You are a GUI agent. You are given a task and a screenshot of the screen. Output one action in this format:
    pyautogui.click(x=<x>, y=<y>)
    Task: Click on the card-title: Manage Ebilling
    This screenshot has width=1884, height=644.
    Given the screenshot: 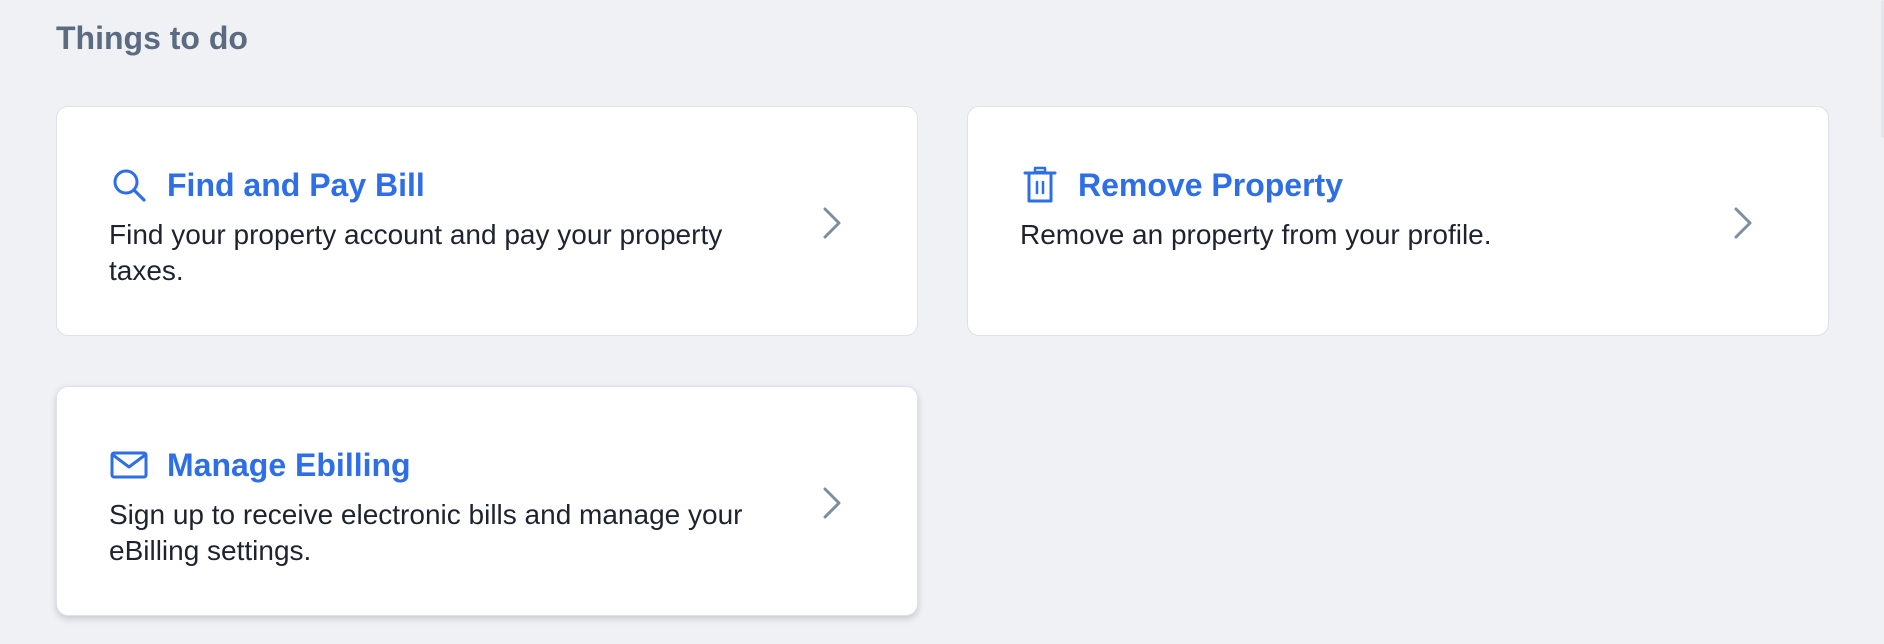 What is the action you would take?
    pyautogui.click(x=289, y=465)
    